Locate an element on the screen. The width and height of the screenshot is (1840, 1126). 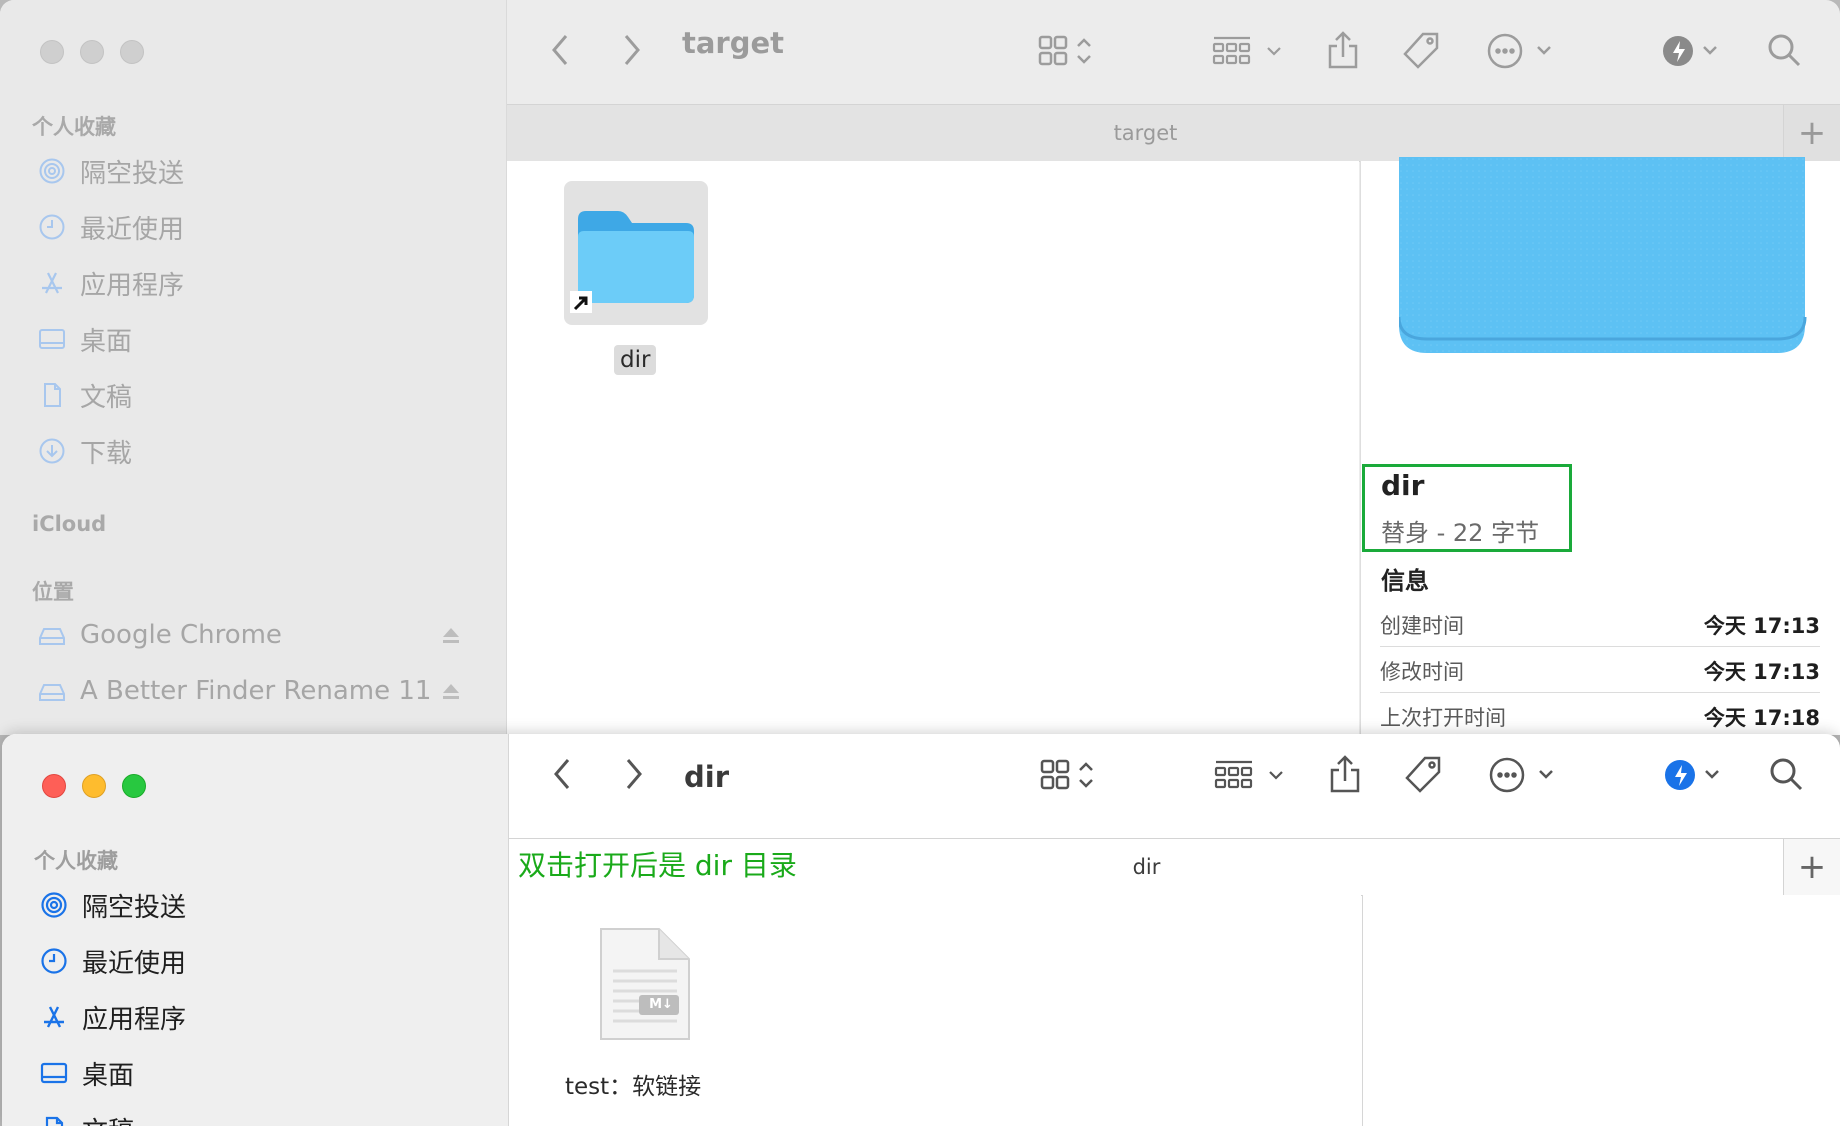
item-name: test：软链接 is located at coordinates (633, 1087).